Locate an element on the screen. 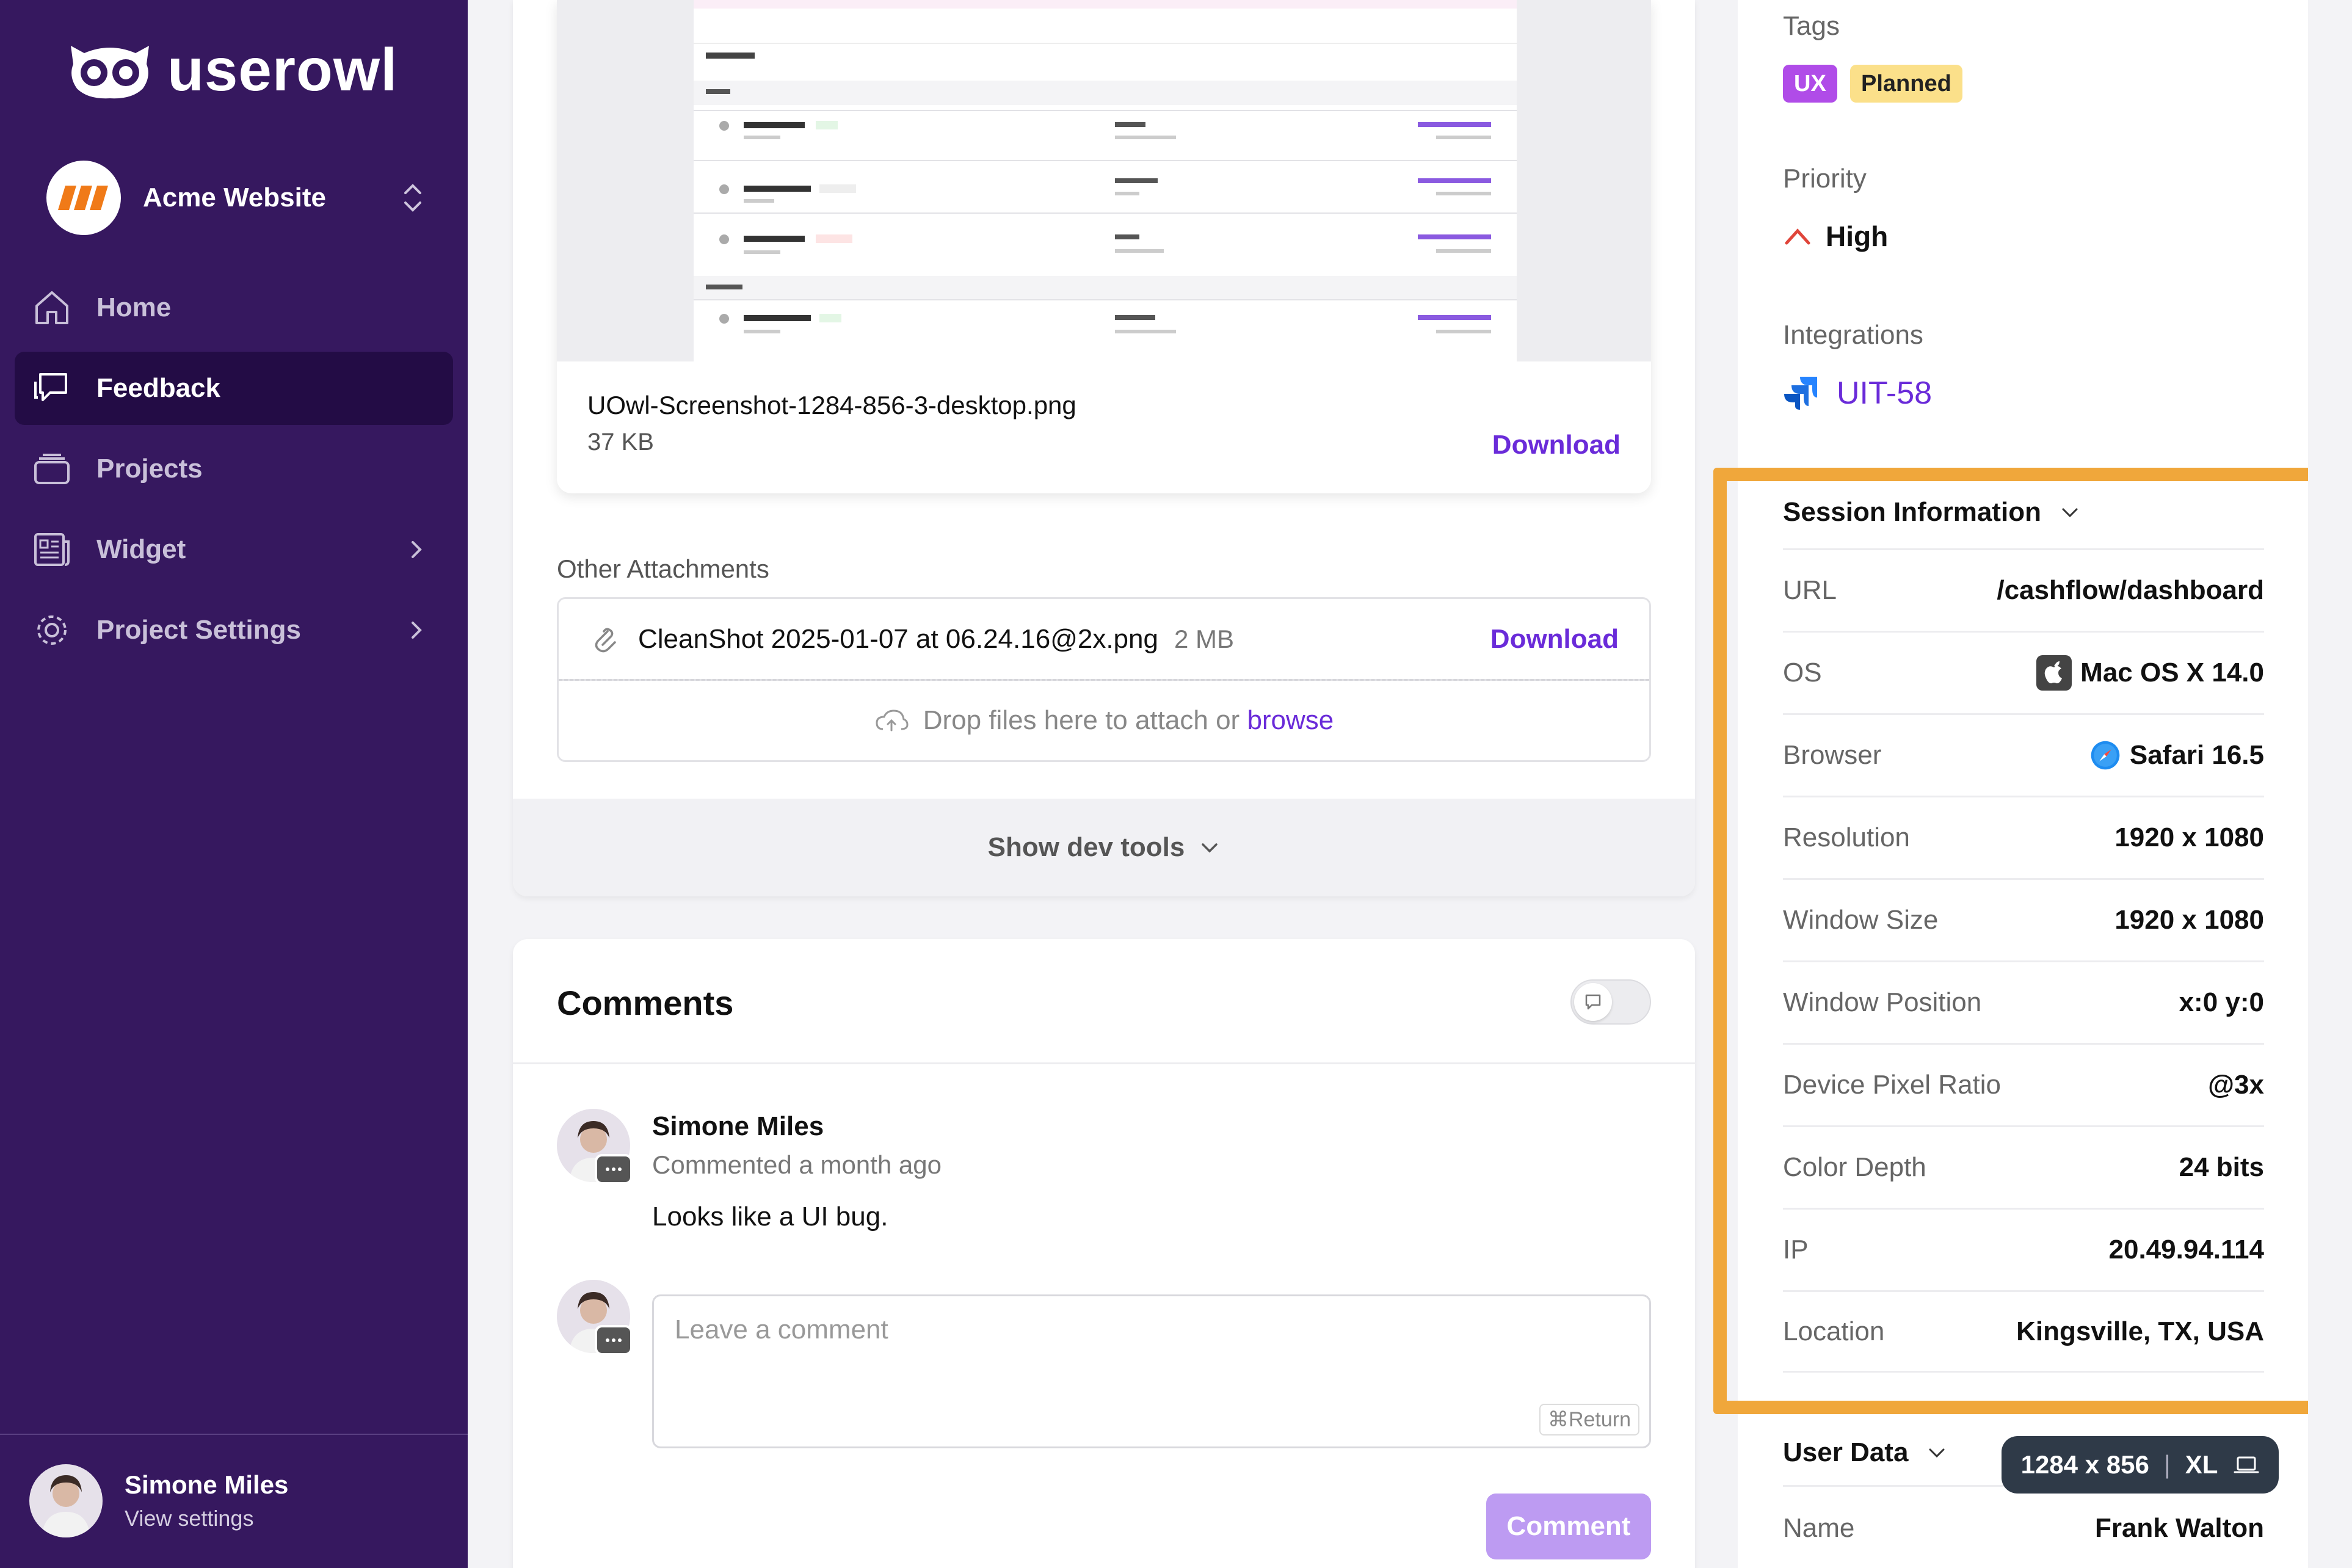 This screenshot has width=2352, height=1568. folder-icon is located at coordinates (52, 469).